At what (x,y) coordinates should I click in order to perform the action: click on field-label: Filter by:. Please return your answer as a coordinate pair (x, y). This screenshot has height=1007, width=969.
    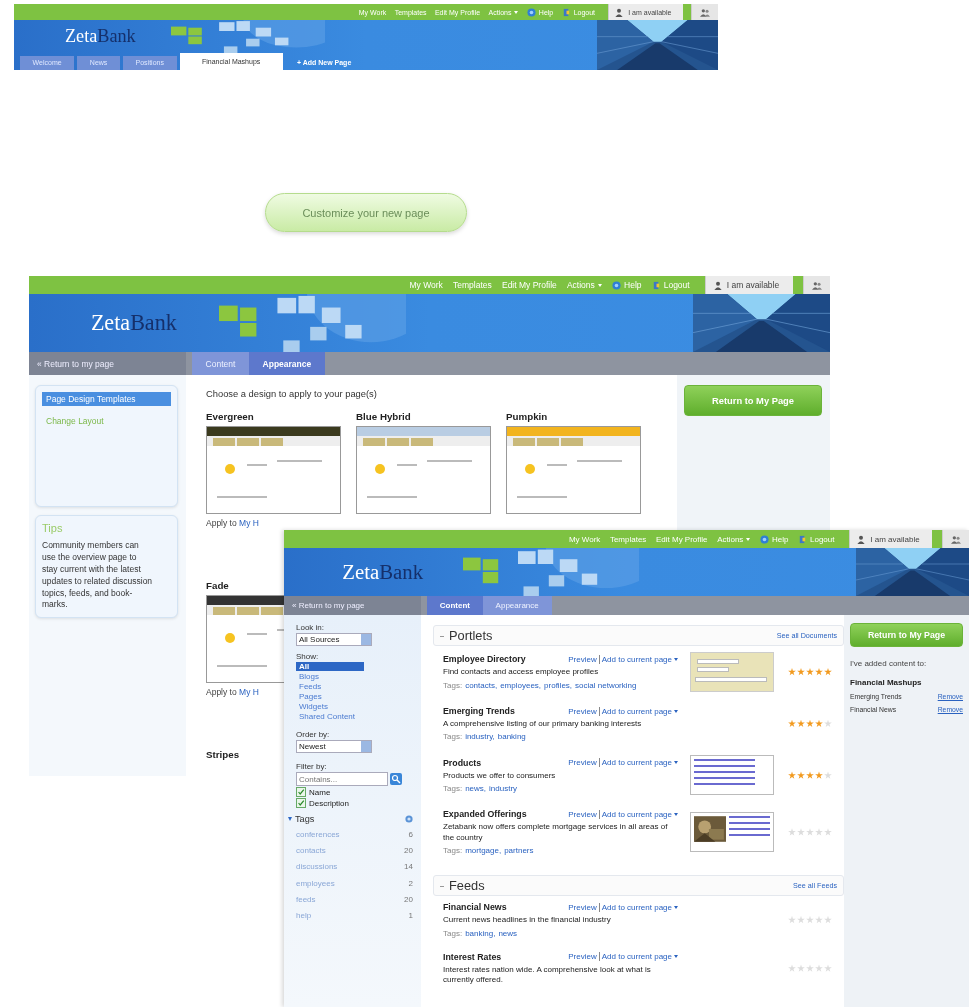
    Looking at the image, I should click on (312, 766).